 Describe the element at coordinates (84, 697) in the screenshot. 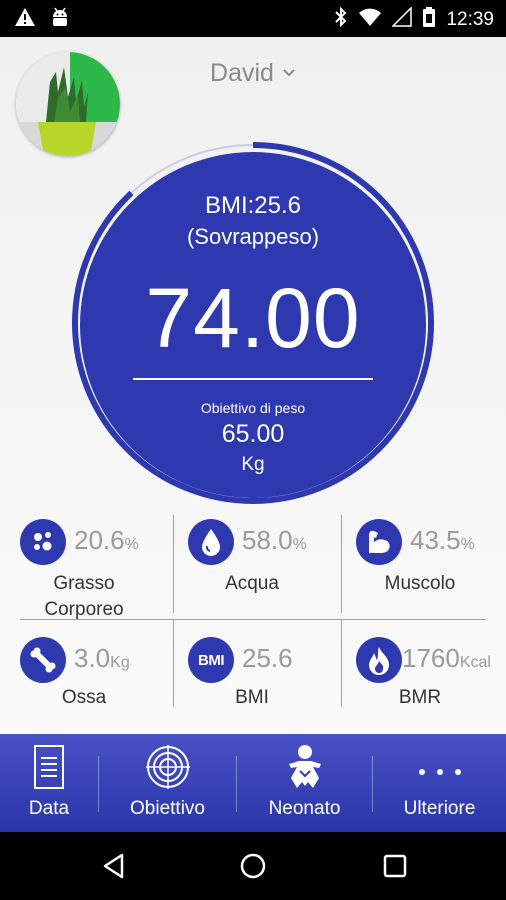

I see `metric-label: Ossa` at that location.